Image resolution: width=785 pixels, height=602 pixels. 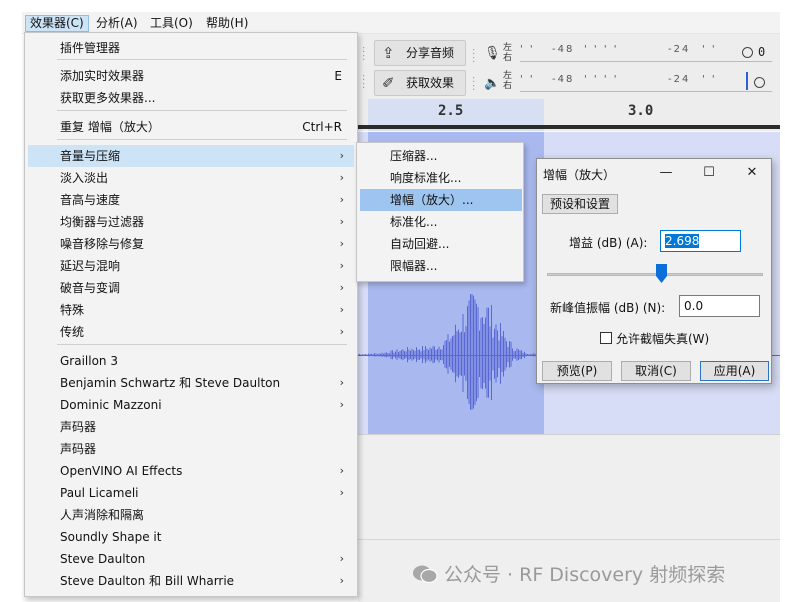 What do you see at coordinates (191, 361) in the screenshot?
I see `effects-menu-item: Graillon 3` at bounding box center [191, 361].